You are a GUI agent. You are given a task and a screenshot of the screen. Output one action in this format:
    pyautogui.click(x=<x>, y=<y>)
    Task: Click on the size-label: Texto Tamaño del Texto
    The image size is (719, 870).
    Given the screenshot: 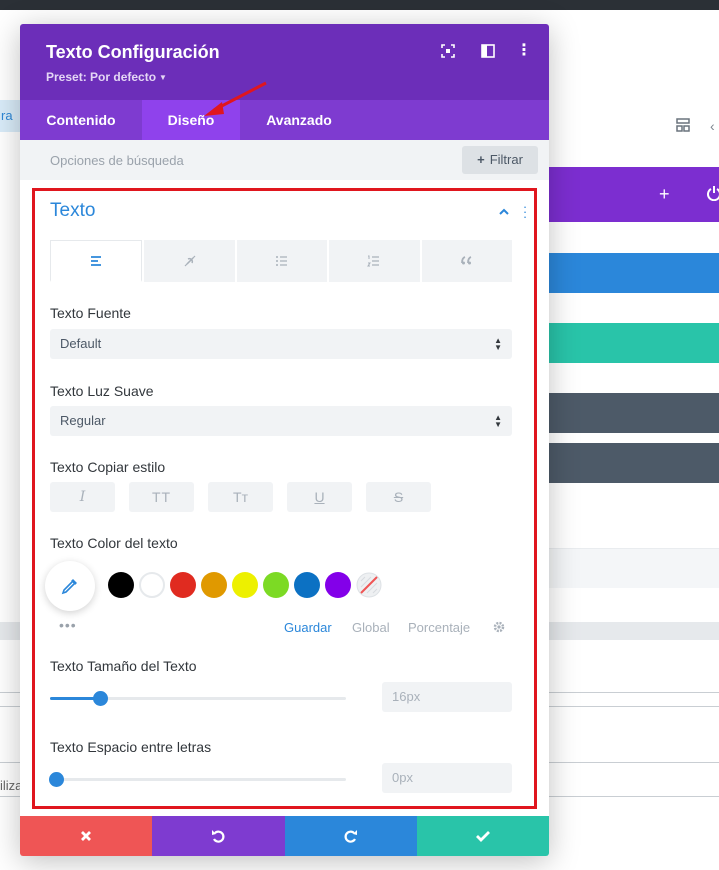 What is the action you would take?
    pyautogui.click(x=123, y=666)
    